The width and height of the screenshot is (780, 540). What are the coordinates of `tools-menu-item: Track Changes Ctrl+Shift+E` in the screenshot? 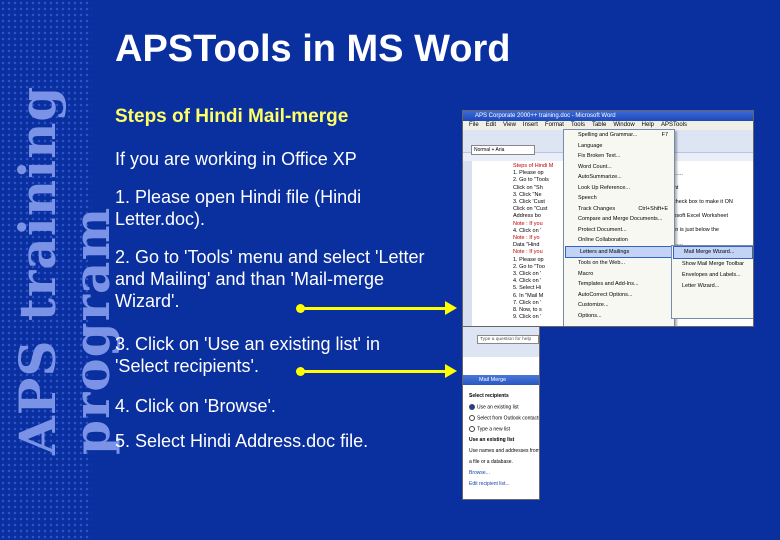 It's located at (619, 209).